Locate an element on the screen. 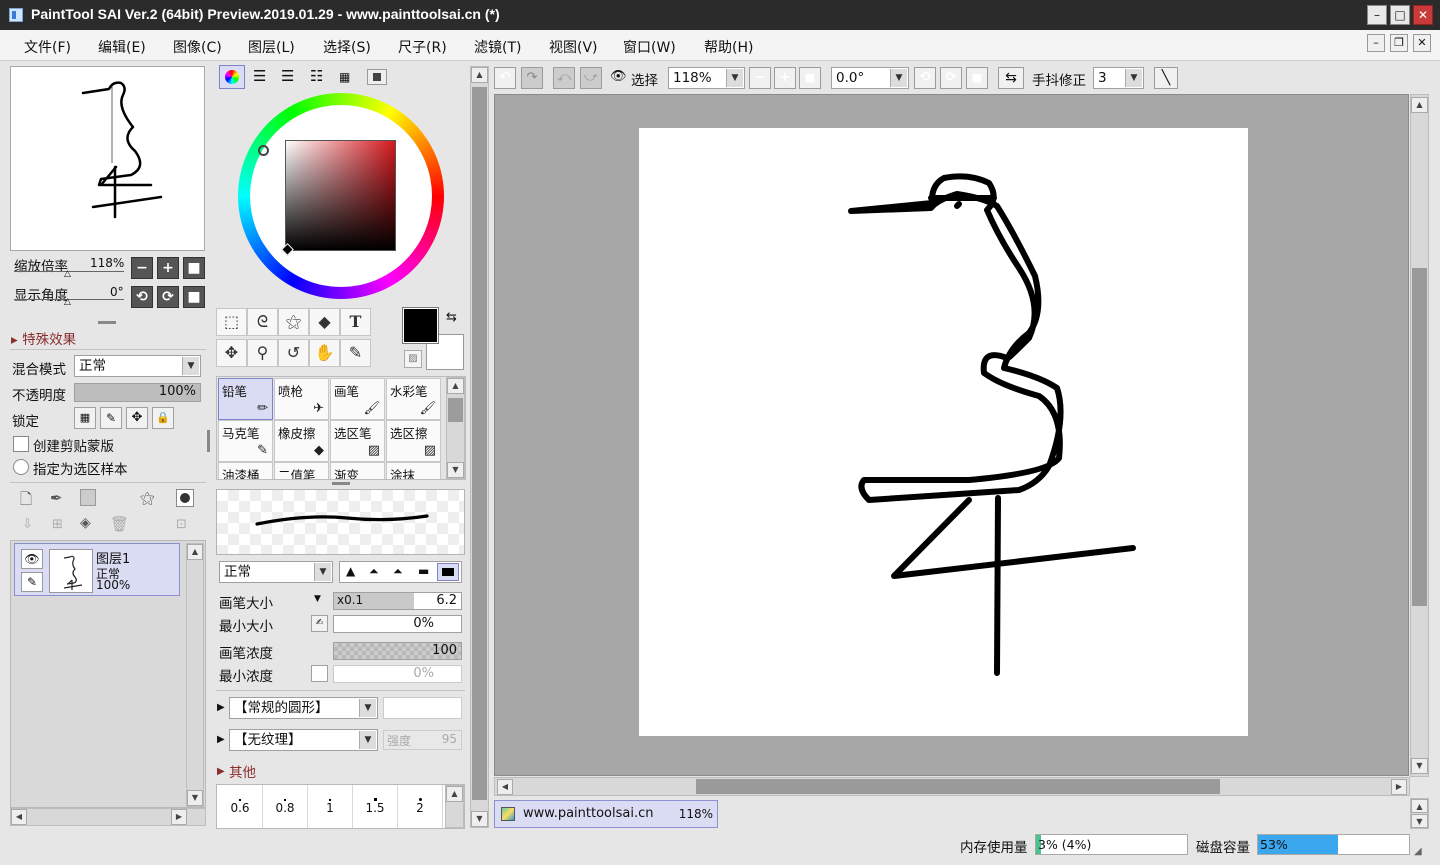 This screenshot has width=1440, height=865. resize-grip-icon: ◢ is located at coordinates (1418, 851).